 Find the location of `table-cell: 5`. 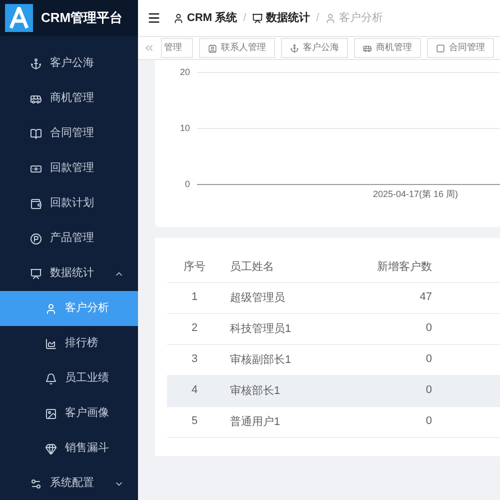

table-cell: 5 is located at coordinates (194, 421).